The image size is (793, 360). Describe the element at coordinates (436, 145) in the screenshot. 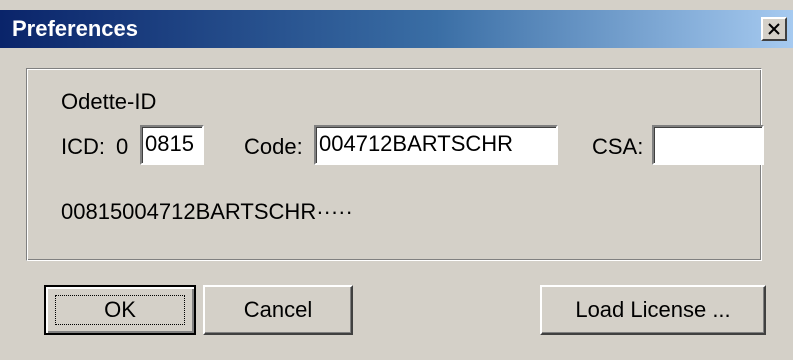

I see `code-field: 004712BARTSCHR` at that location.